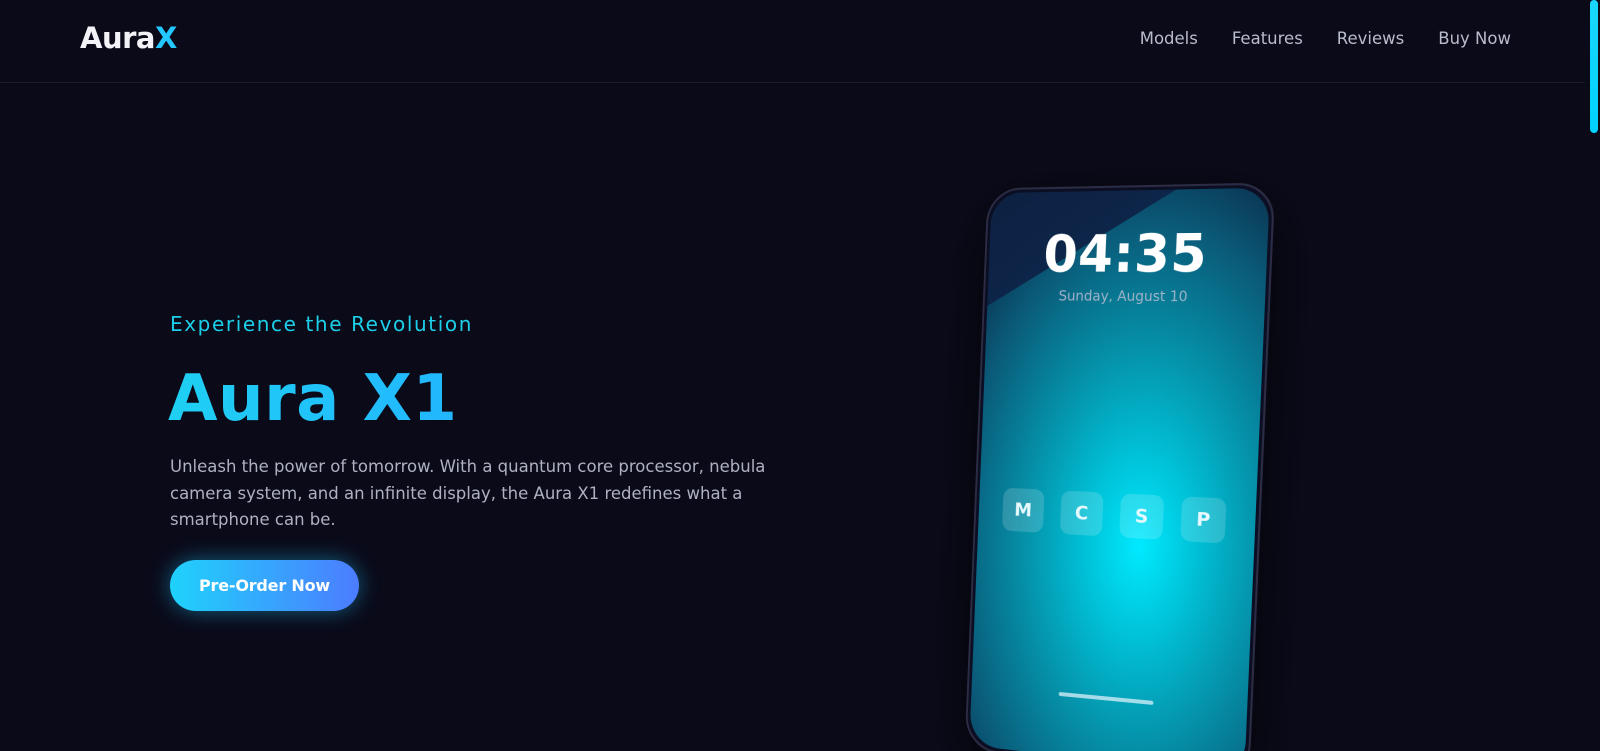  I want to click on nav-link-buy-now: Buy Now, so click(1474, 39).